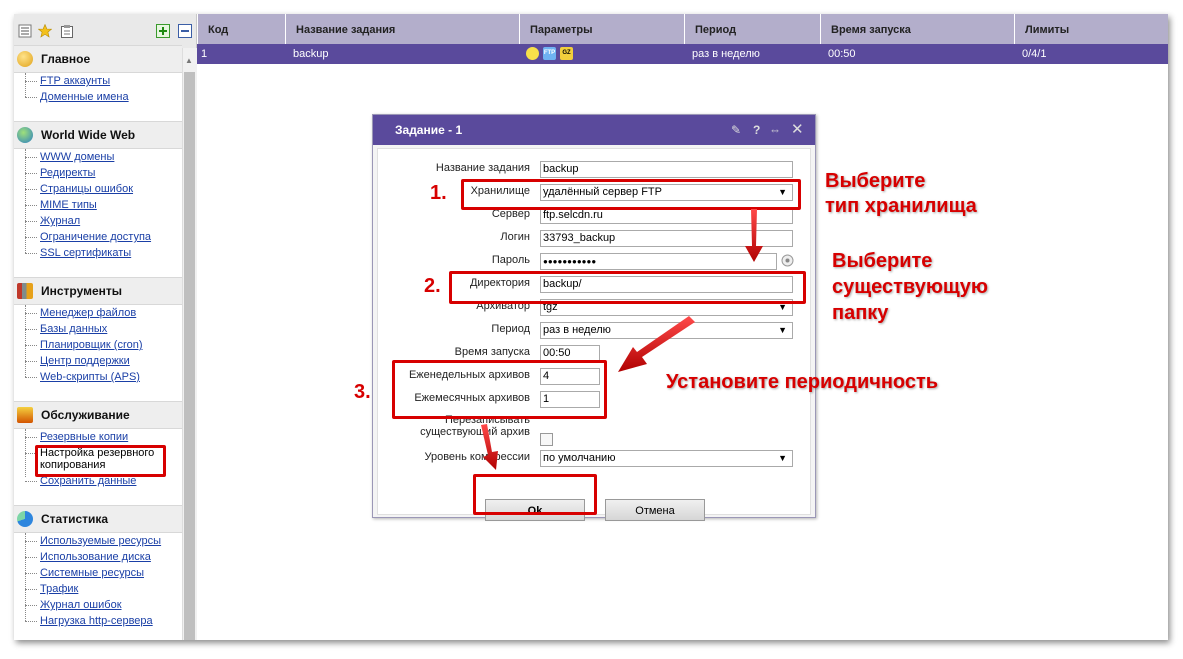 This screenshot has height=659, width=1183. What do you see at coordinates (656, 344) in the screenshot?
I see `arrow-to-archives` at bounding box center [656, 344].